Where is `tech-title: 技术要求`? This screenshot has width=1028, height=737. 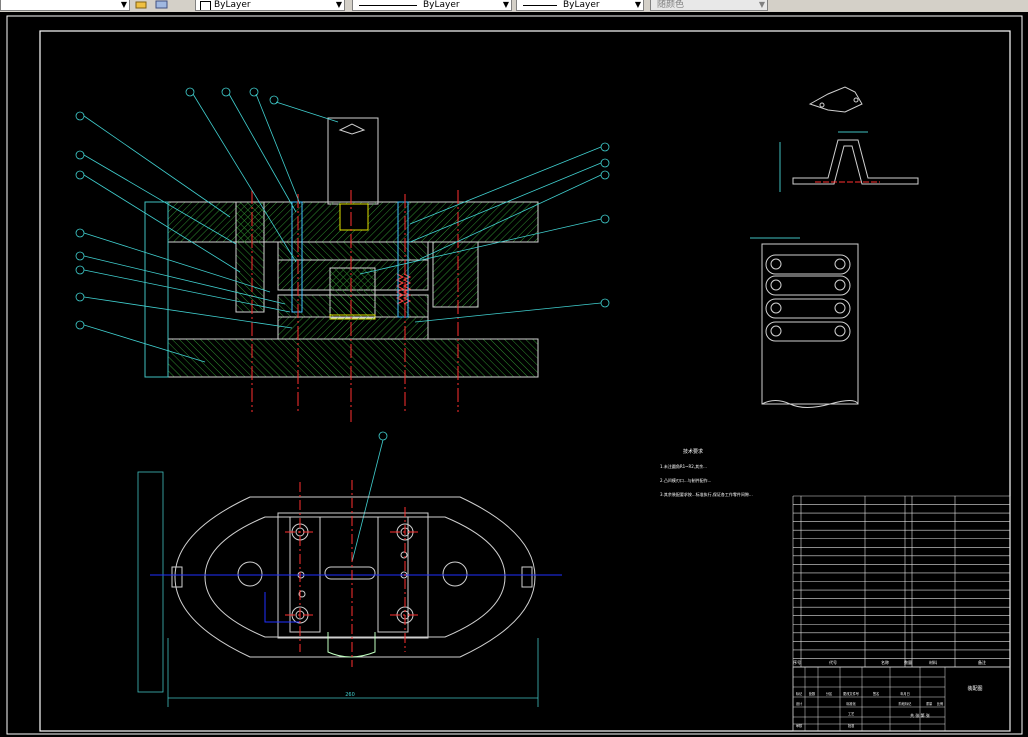
tech-title: 技术要求 is located at coordinates (693, 451).